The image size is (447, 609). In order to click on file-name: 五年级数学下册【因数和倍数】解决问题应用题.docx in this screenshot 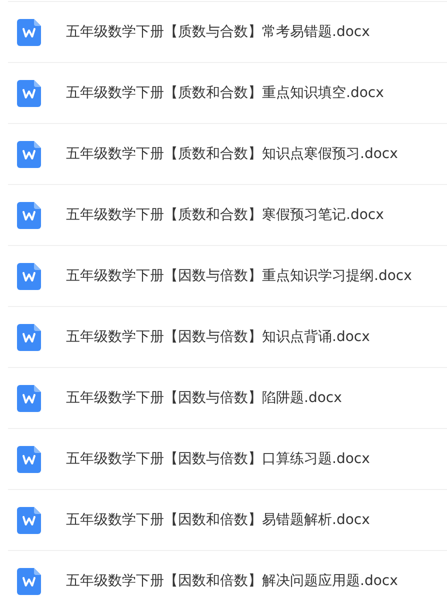, I will do `click(232, 581)`.